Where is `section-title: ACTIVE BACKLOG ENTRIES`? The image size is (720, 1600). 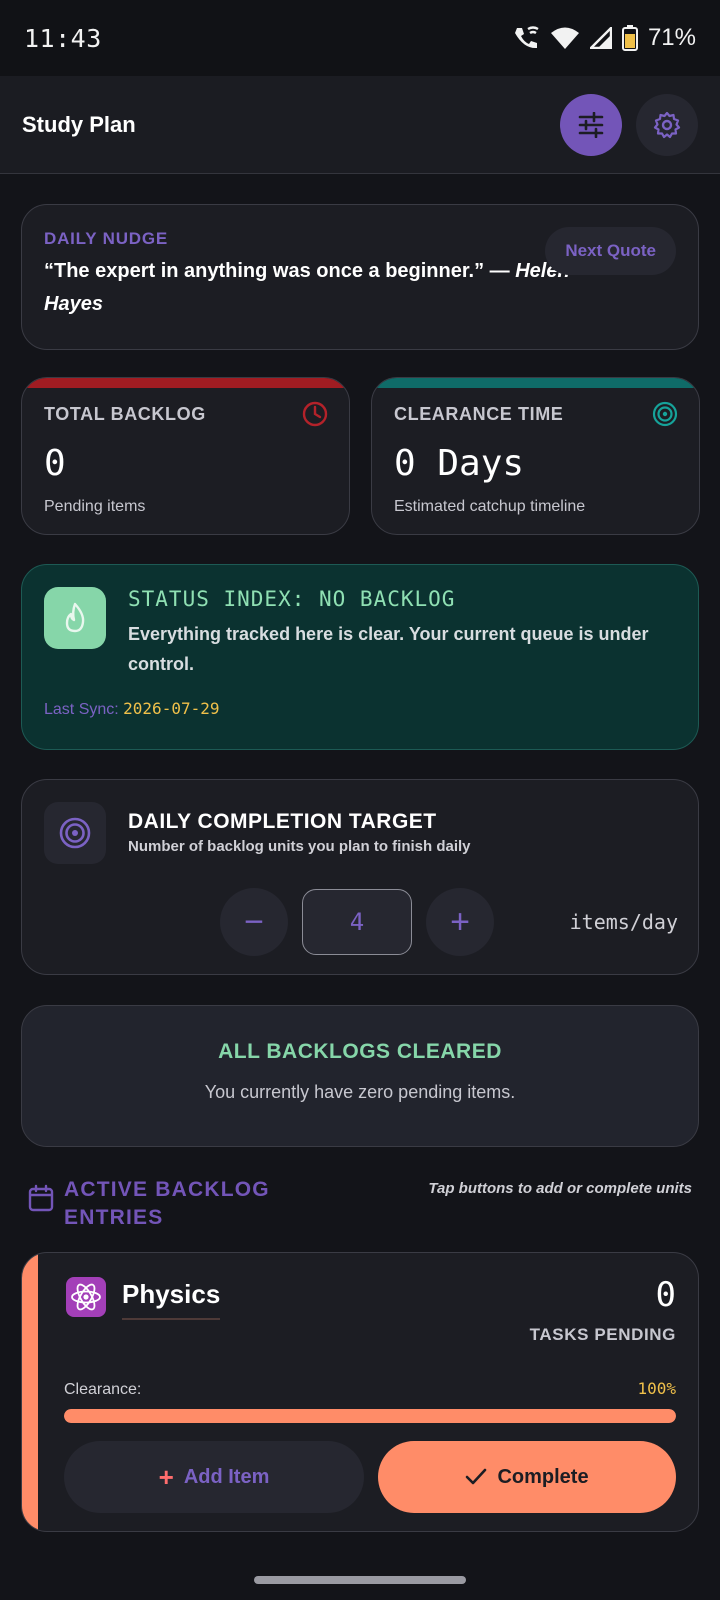
section-title: ACTIVE BACKLOG ENTRIES is located at coordinates (167, 1203).